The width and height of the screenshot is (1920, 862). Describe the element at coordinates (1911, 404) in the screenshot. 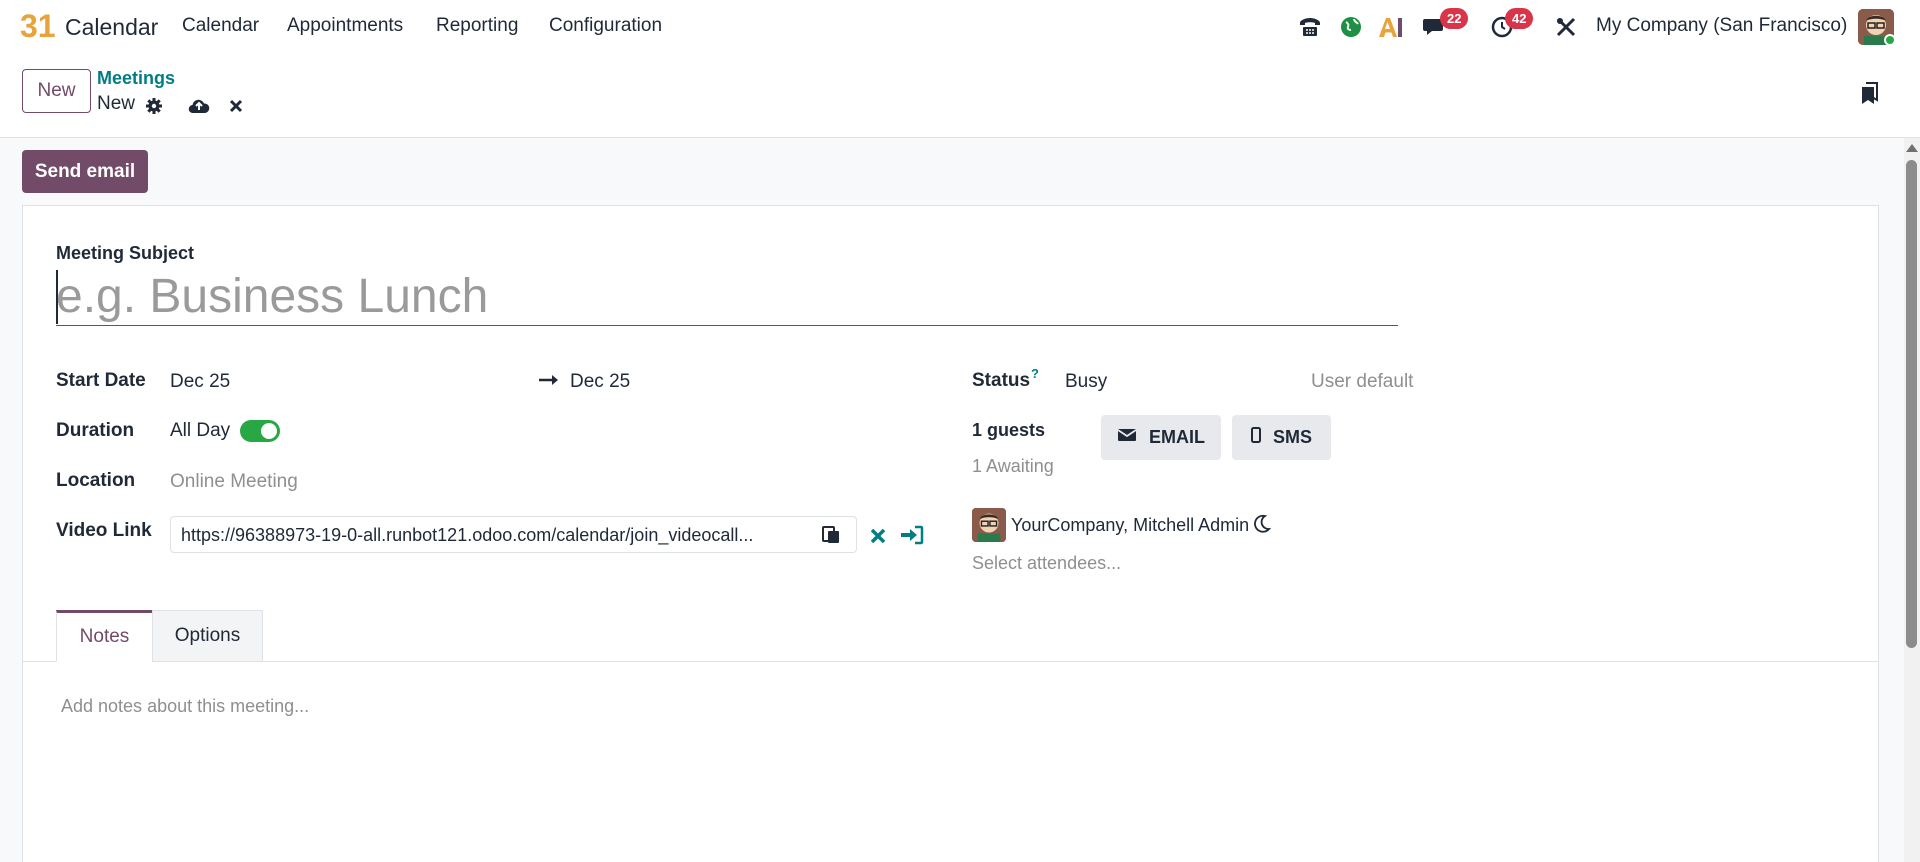

I see `scrollbar-thumb` at that location.